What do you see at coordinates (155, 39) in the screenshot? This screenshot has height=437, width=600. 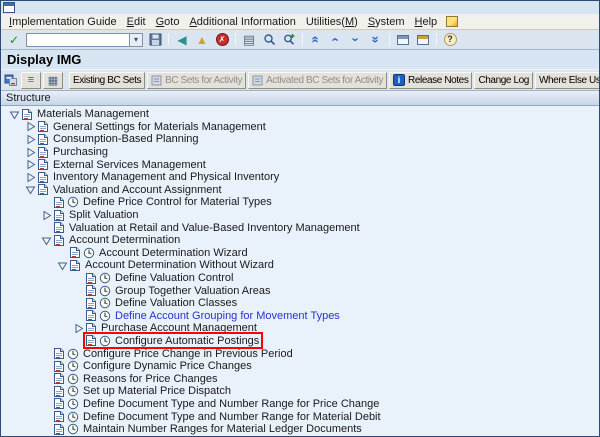 I see `save-icon` at bounding box center [155, 39].